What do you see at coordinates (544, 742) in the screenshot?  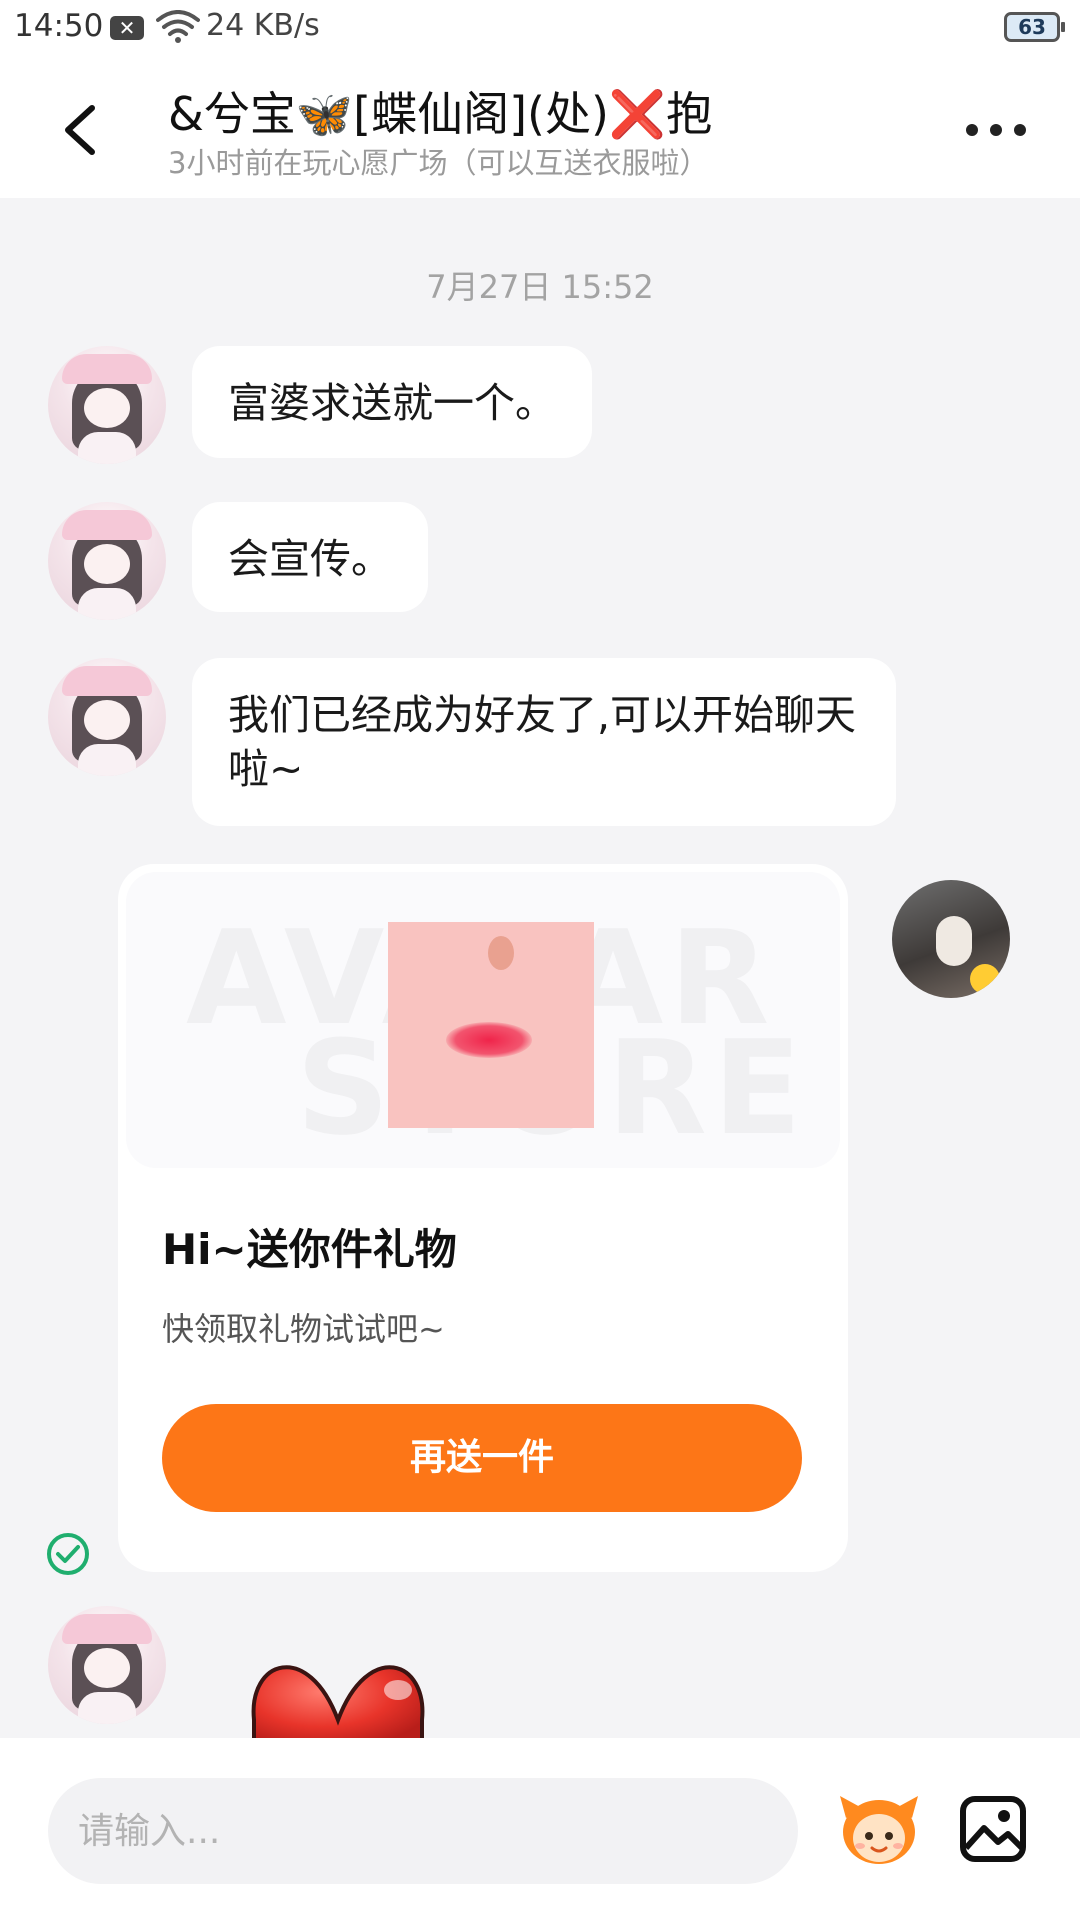 I see `message-bubble: 我们已经成为好友了,可以开始聊天啦~` at bounding box center [544, 742].